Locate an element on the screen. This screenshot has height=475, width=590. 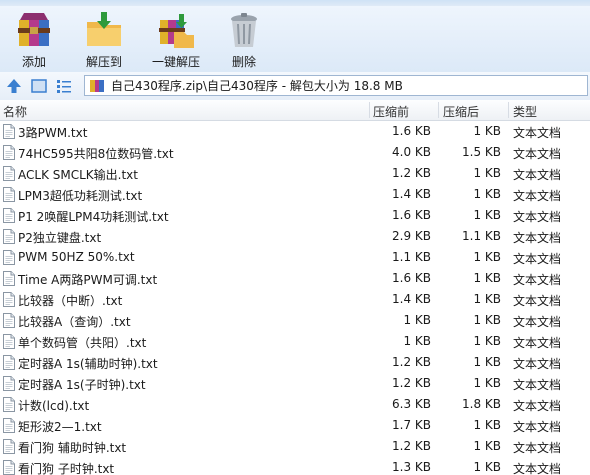
file-compressed-size: 2.9 KB is located at coordinates (411, 236).